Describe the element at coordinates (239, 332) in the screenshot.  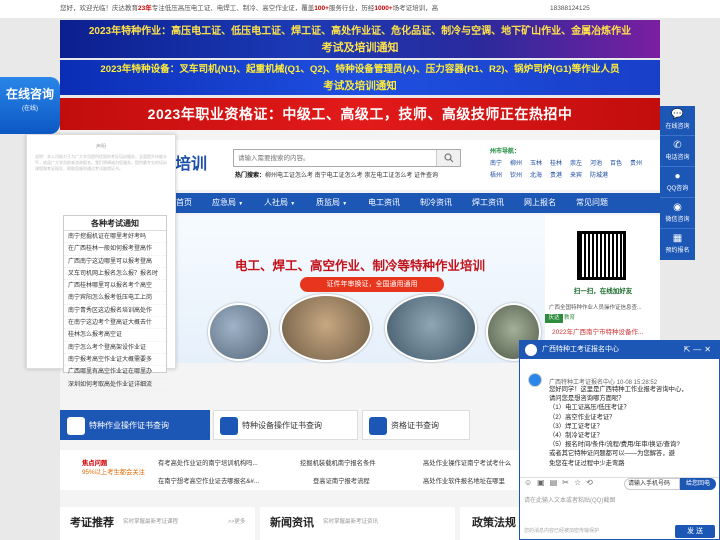
I see `training-photo` at that location.